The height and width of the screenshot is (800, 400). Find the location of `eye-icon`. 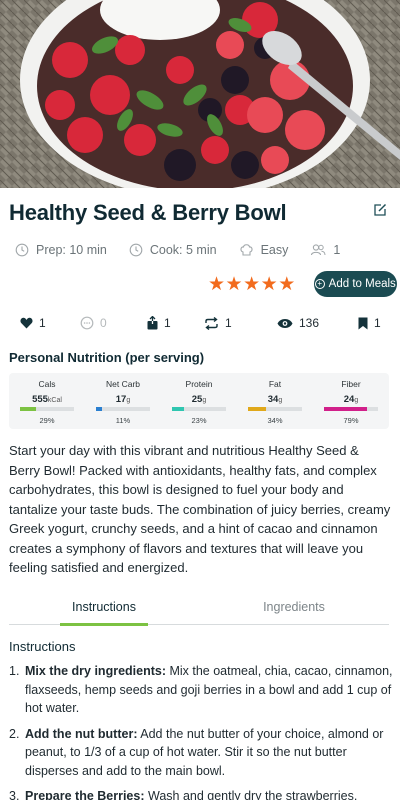

eye-icon is located at coordinates (285, 323).